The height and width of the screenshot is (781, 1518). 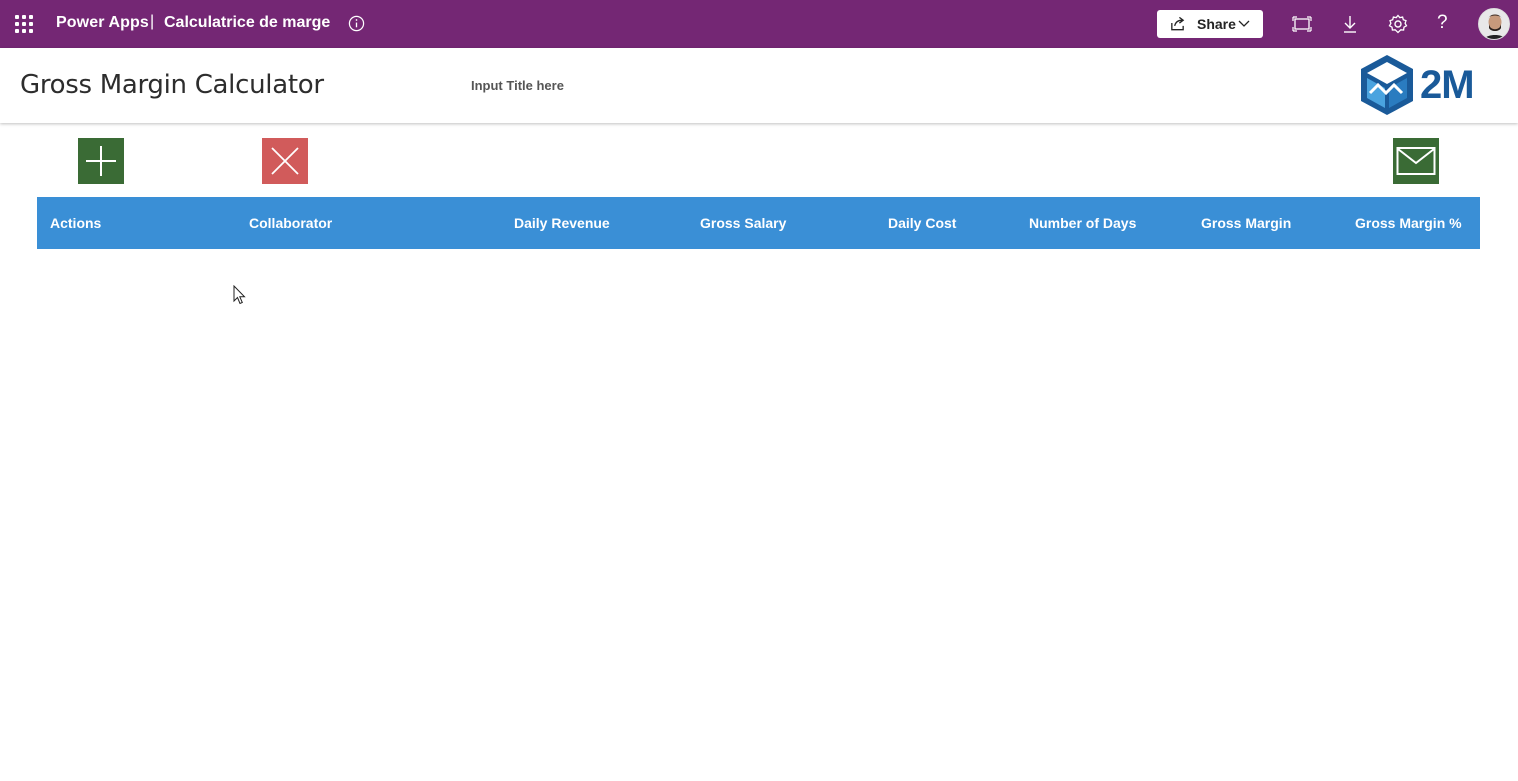 I want to click on user-avatar-icon, so click(x=1494, y=24).